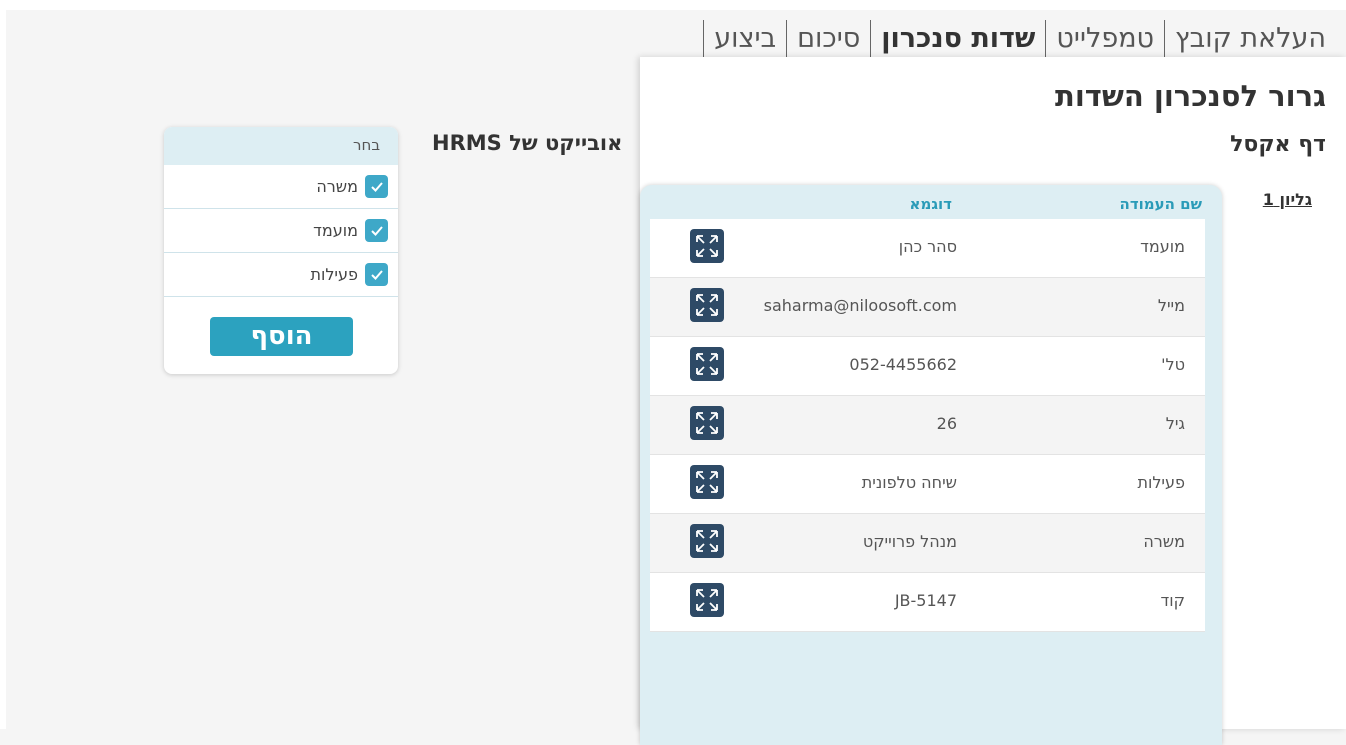  Describe the element at coordinates (1287, 199) in the screenshot. I see `sheet-link: גליון 1` at that location.